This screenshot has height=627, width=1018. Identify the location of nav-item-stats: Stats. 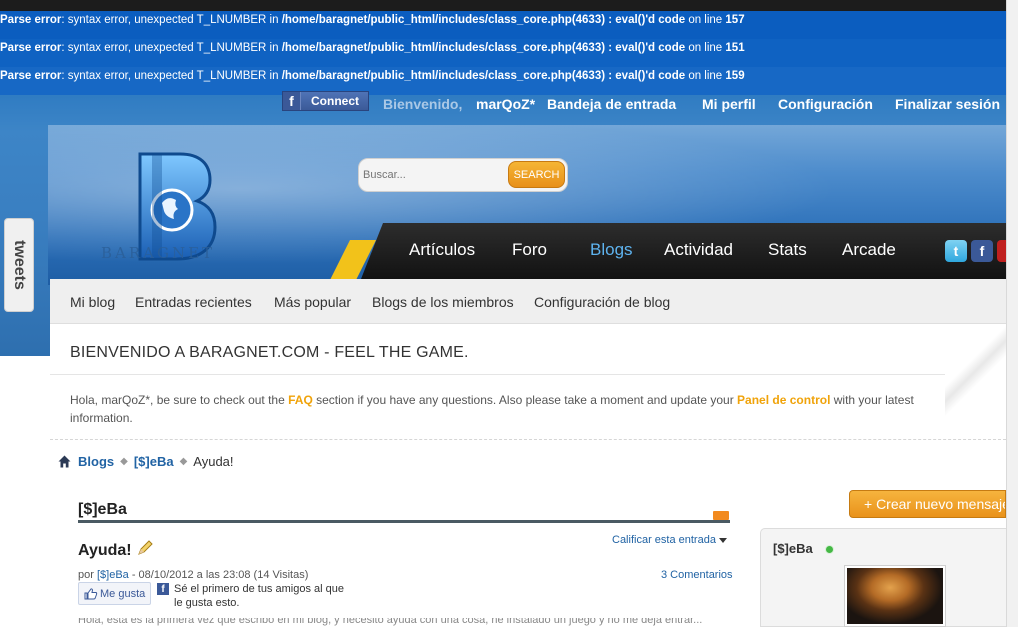
(787, 250).